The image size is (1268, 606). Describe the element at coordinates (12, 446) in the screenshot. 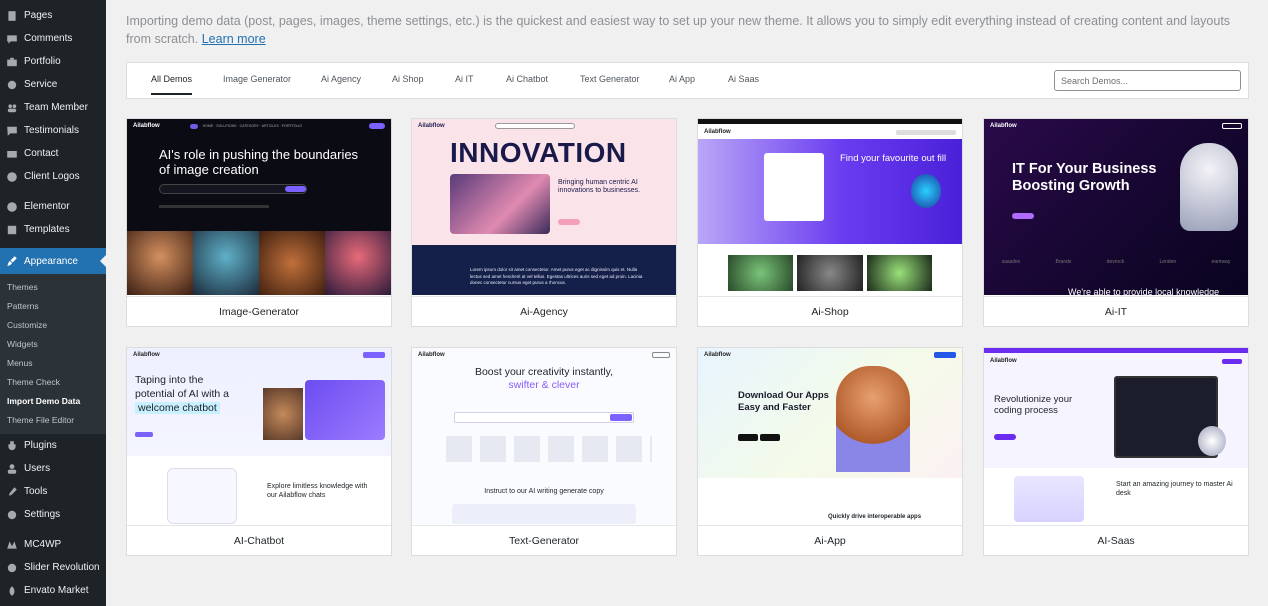

I see `plugins-icon` at that location.